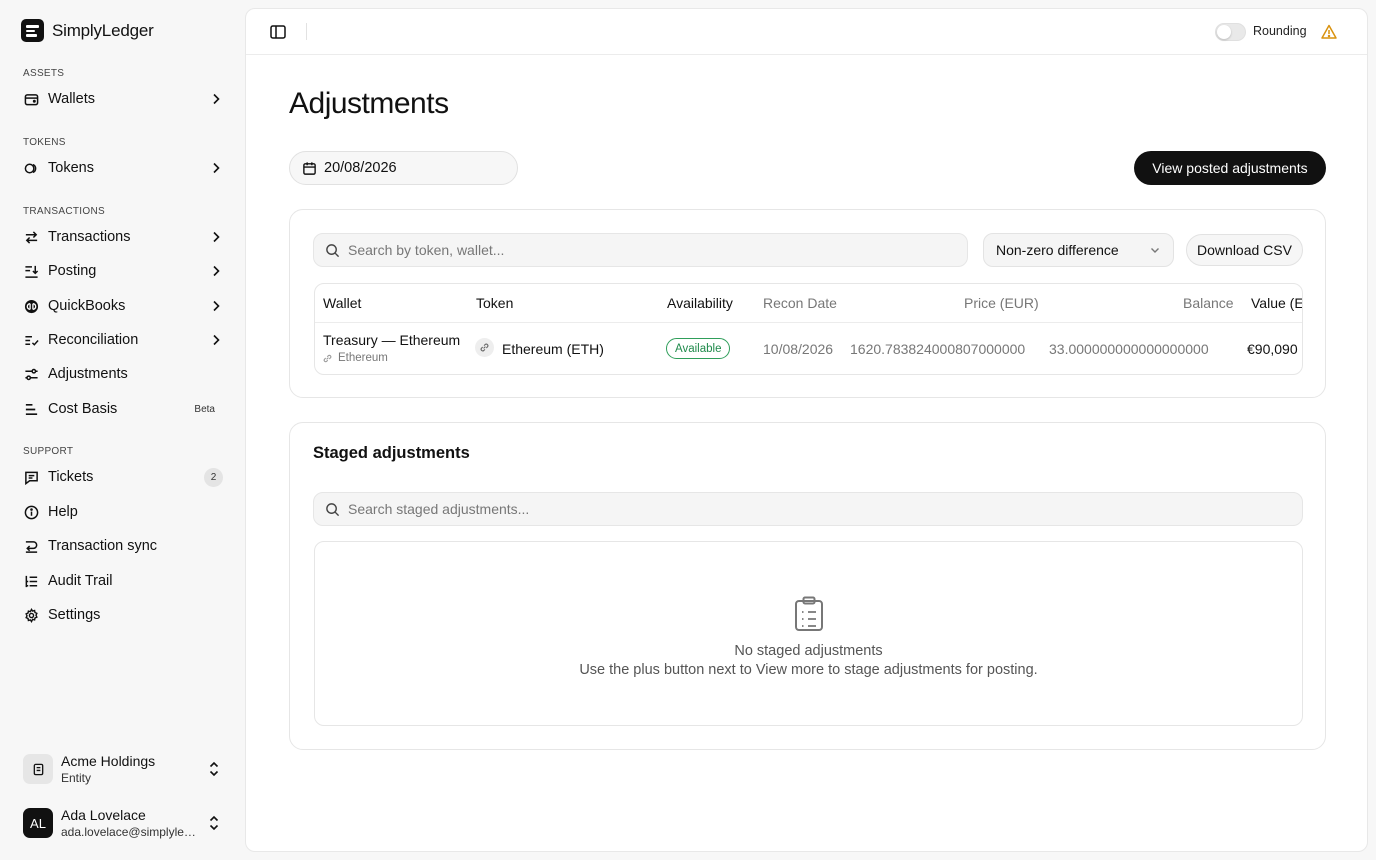 The height and width of the screenshot is (860, 1376). What do you see at coordinates (31, 615) in the screenshot?
I see `gear-icon` at bounding box center [31, 615].